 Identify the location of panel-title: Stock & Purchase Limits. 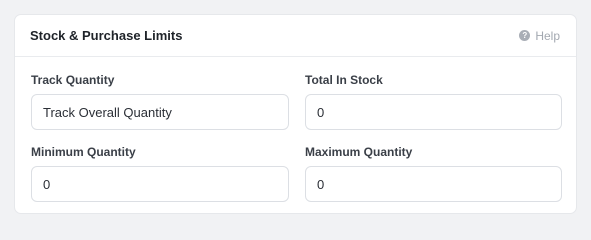
(106, 35).